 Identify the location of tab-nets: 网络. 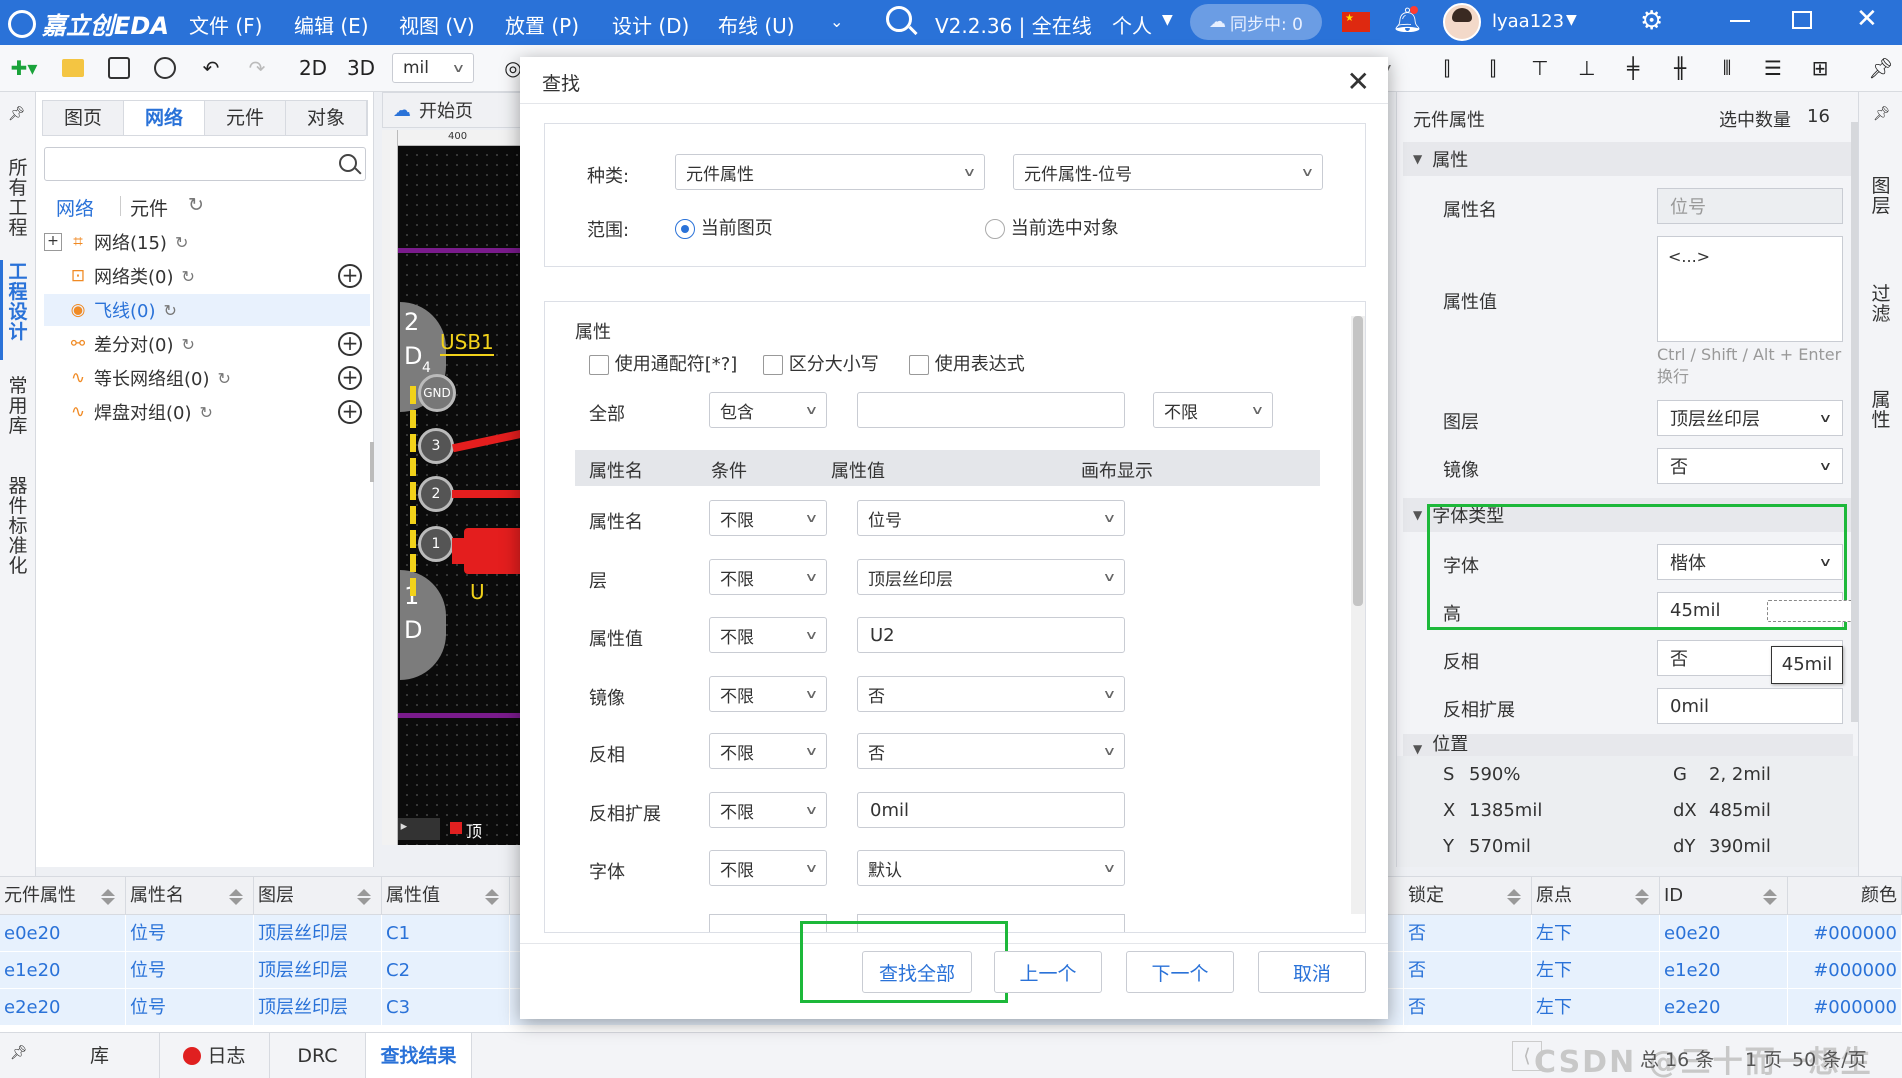
(164, 118).